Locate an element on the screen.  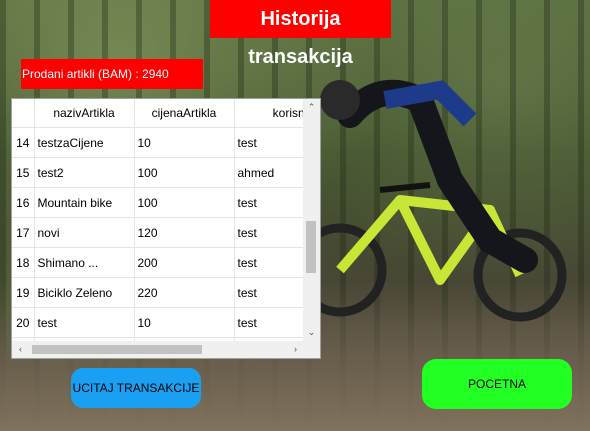
row-header-corner is located at coordinates (23, 113).